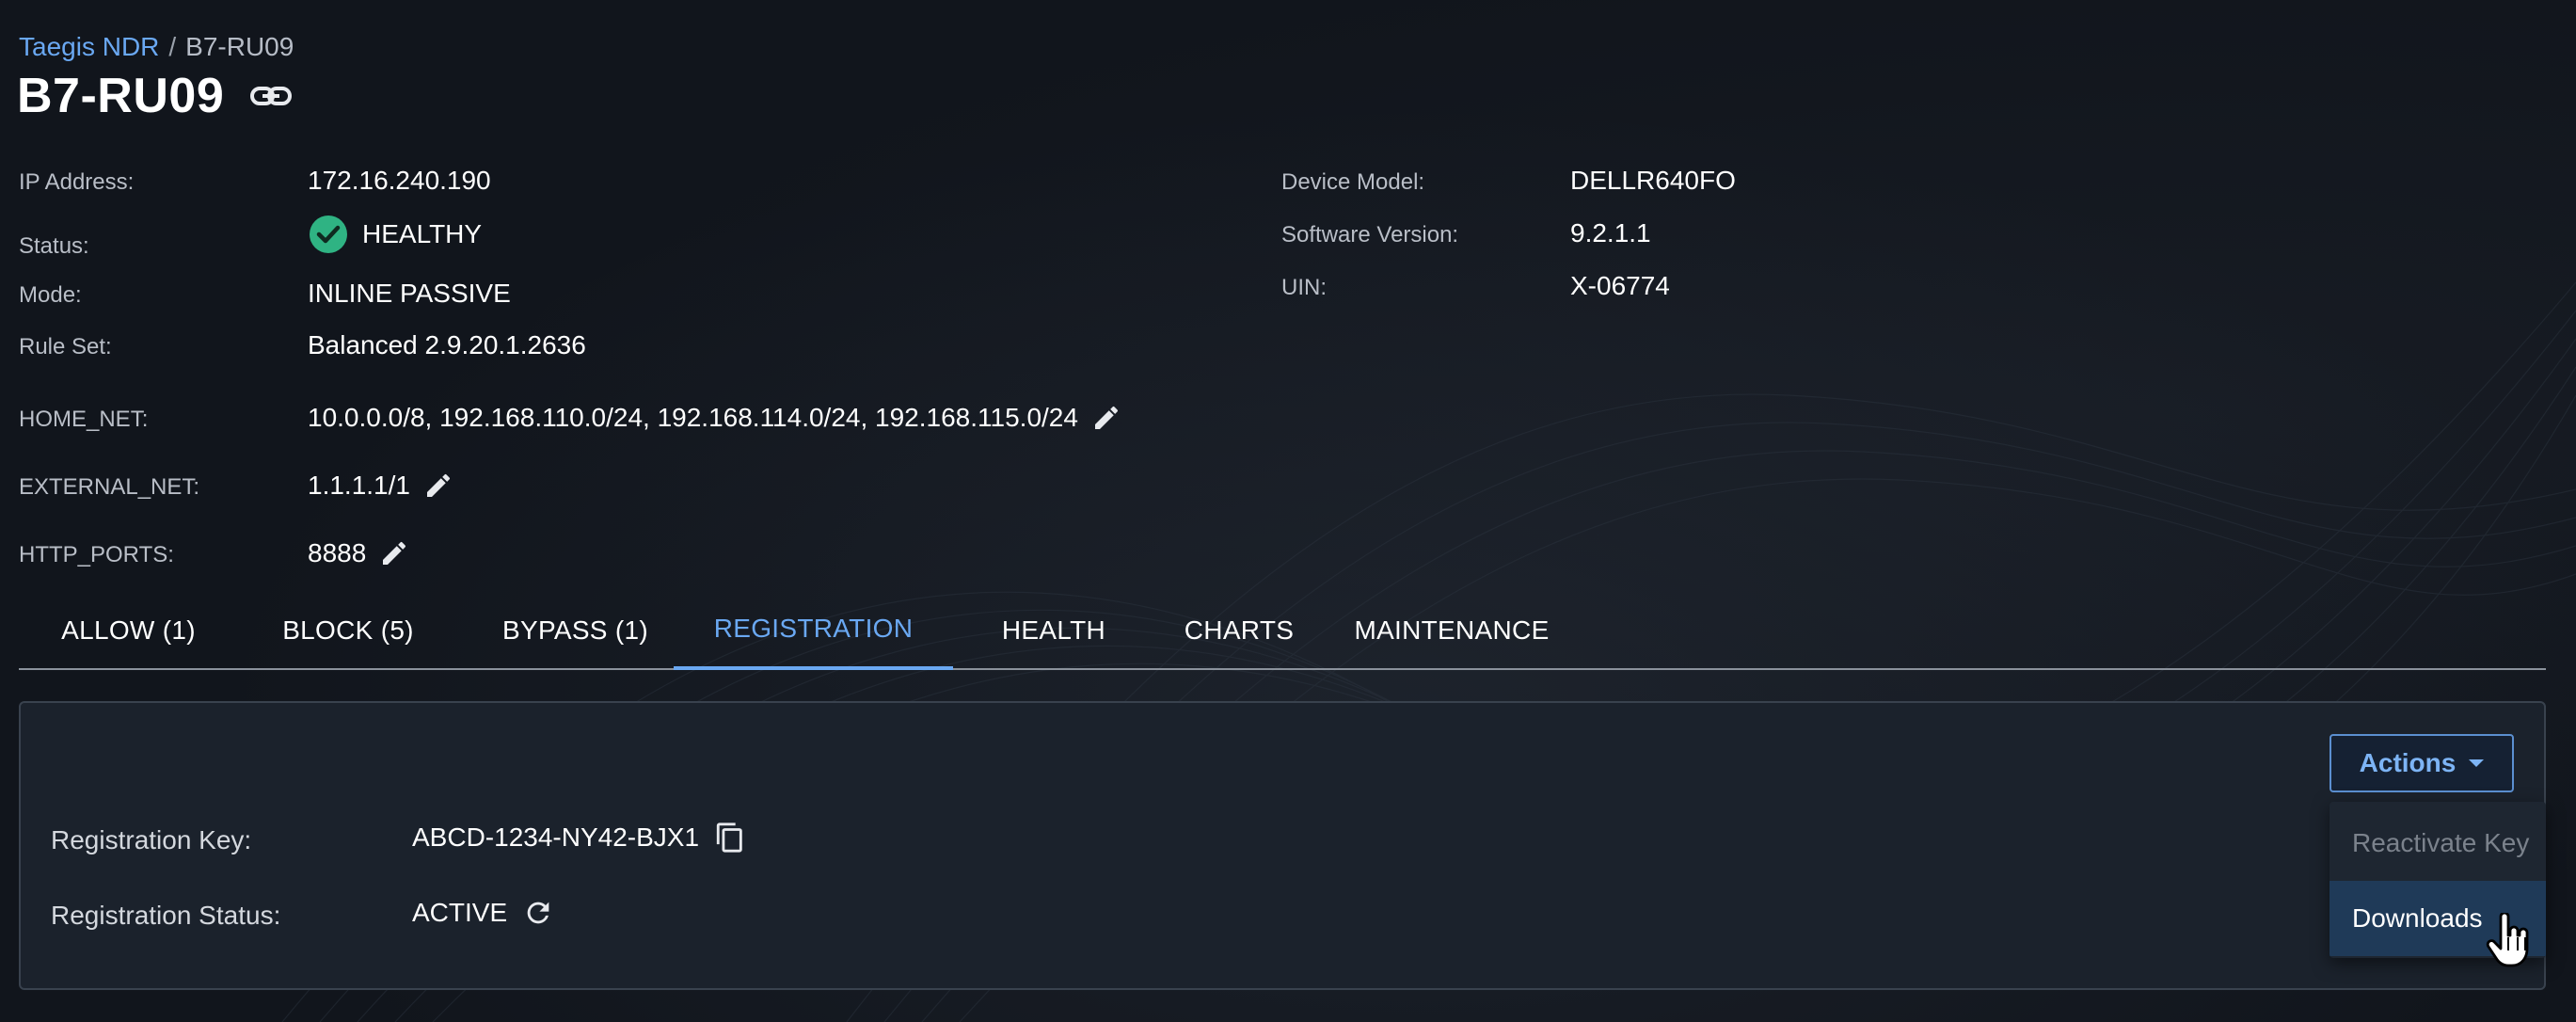 The image size is (2576, 1022). I want to click on software-version-value: 9.2.1.1, so click(1610, 233).